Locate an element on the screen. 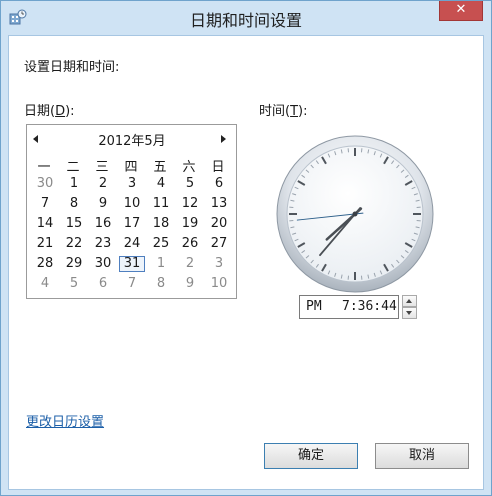 Image resolution: width=492 pixels, height=496 pixels. weekday-label: 四 is located at coordinates (131, 167).